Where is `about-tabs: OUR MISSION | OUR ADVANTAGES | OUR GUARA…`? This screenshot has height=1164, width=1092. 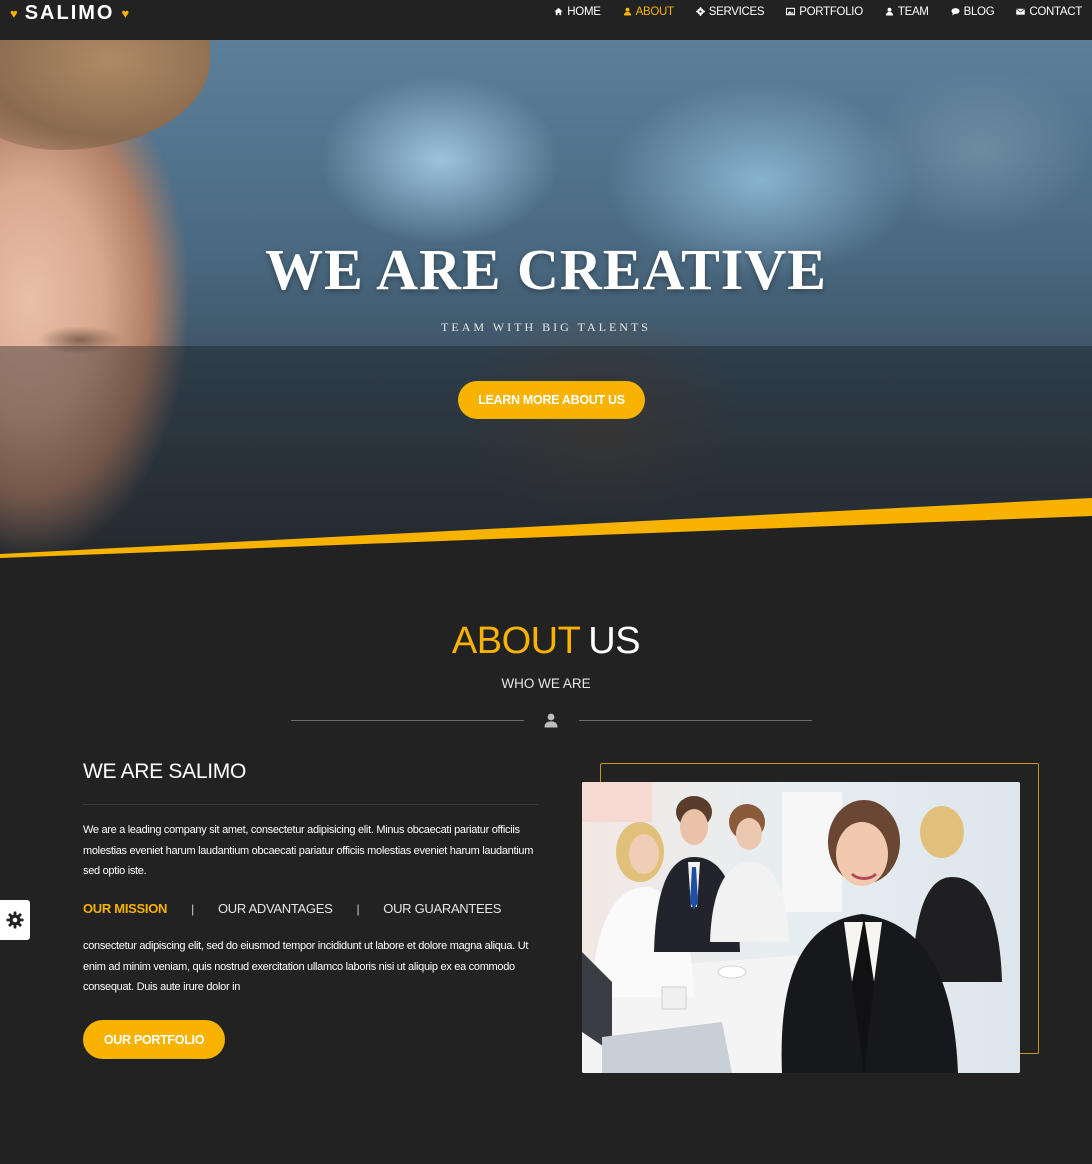
about-tabs: OUR MISSION | OUR ADVANTAGES | OUR GUARA… is located at coordinates (292, 908).